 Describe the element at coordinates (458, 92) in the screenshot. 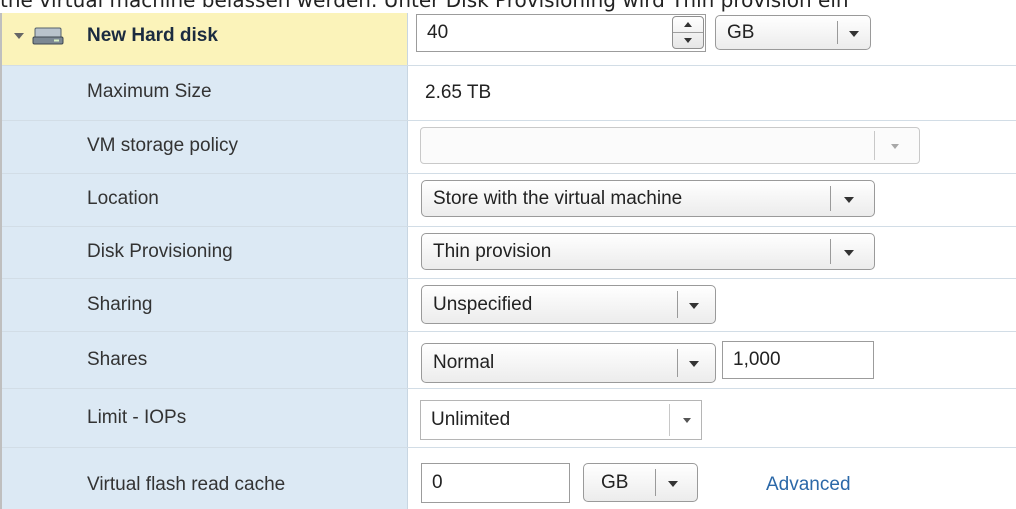

I see `max-size-value: 2.65 TB` at that location.